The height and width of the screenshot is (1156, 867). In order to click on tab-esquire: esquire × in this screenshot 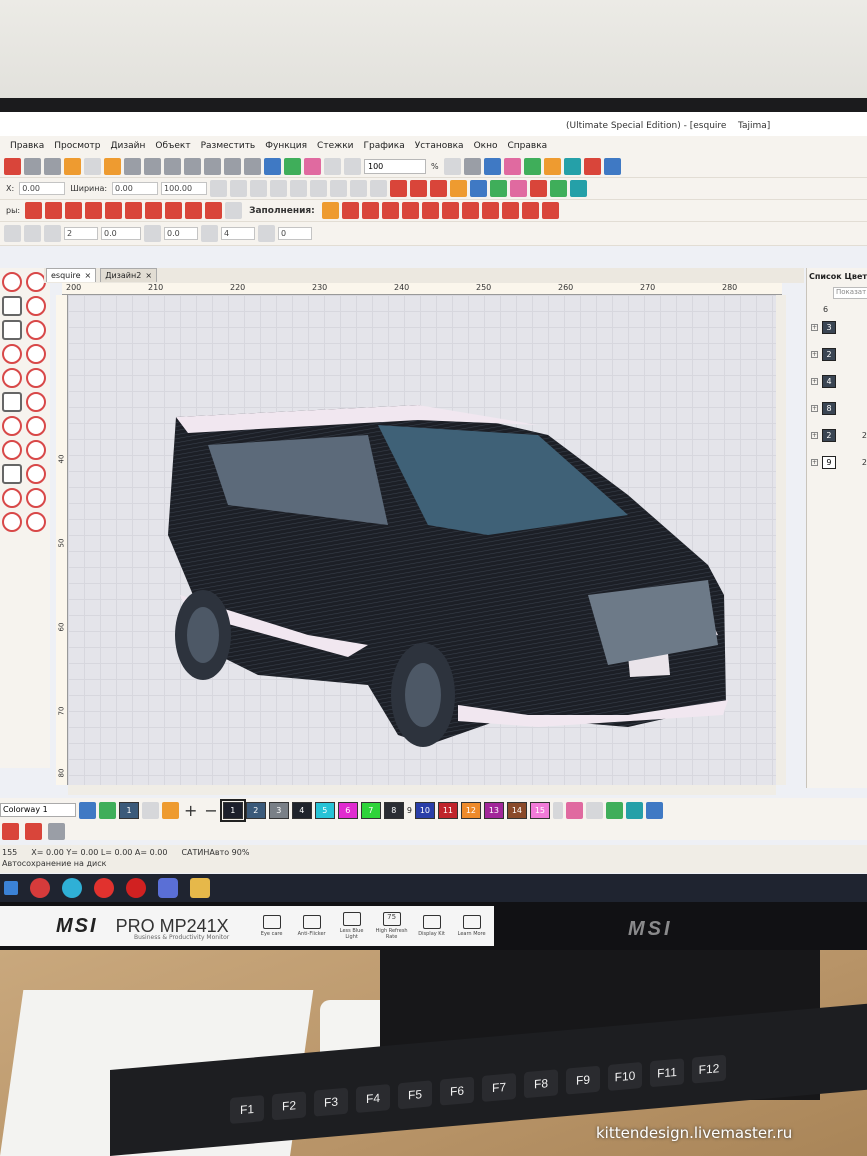, I will do `click(71, 275)`.